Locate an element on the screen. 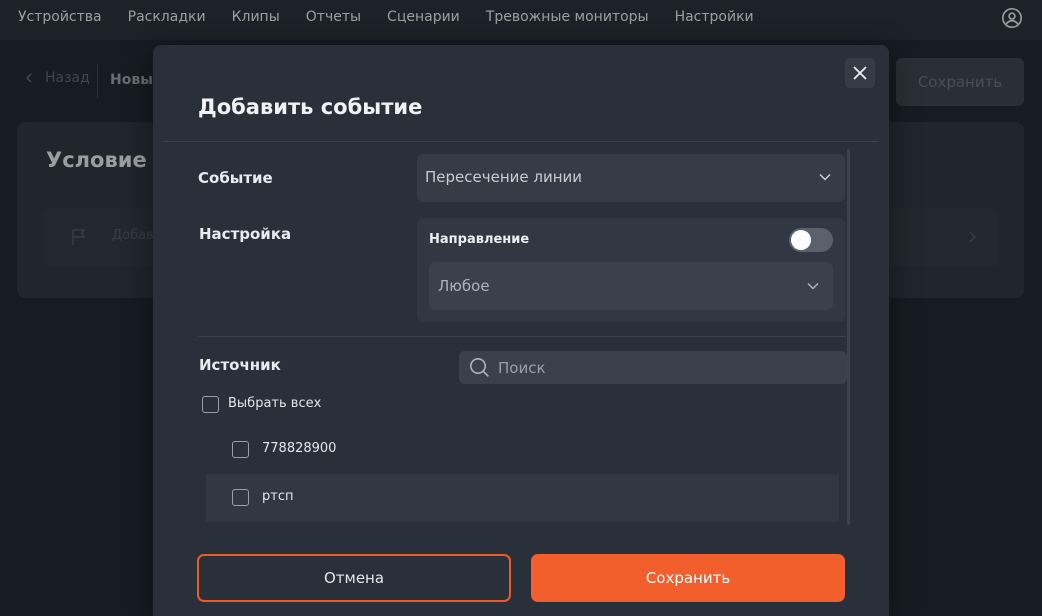  nav-item-settings: Настройки is located at coordinates (714, 17).